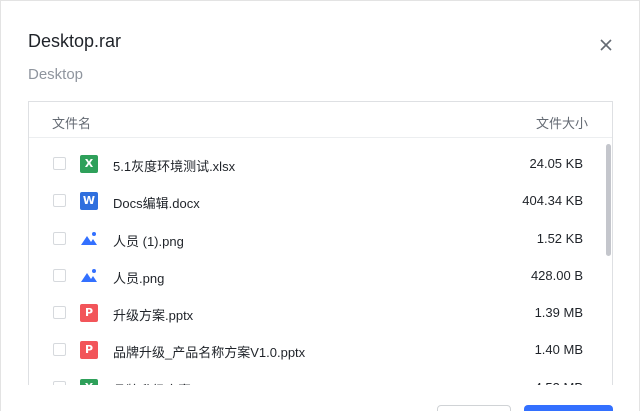 The height and width of the screenshot is (411, 640). I want to click on header-file-name: 文件名, so click(71, 122).